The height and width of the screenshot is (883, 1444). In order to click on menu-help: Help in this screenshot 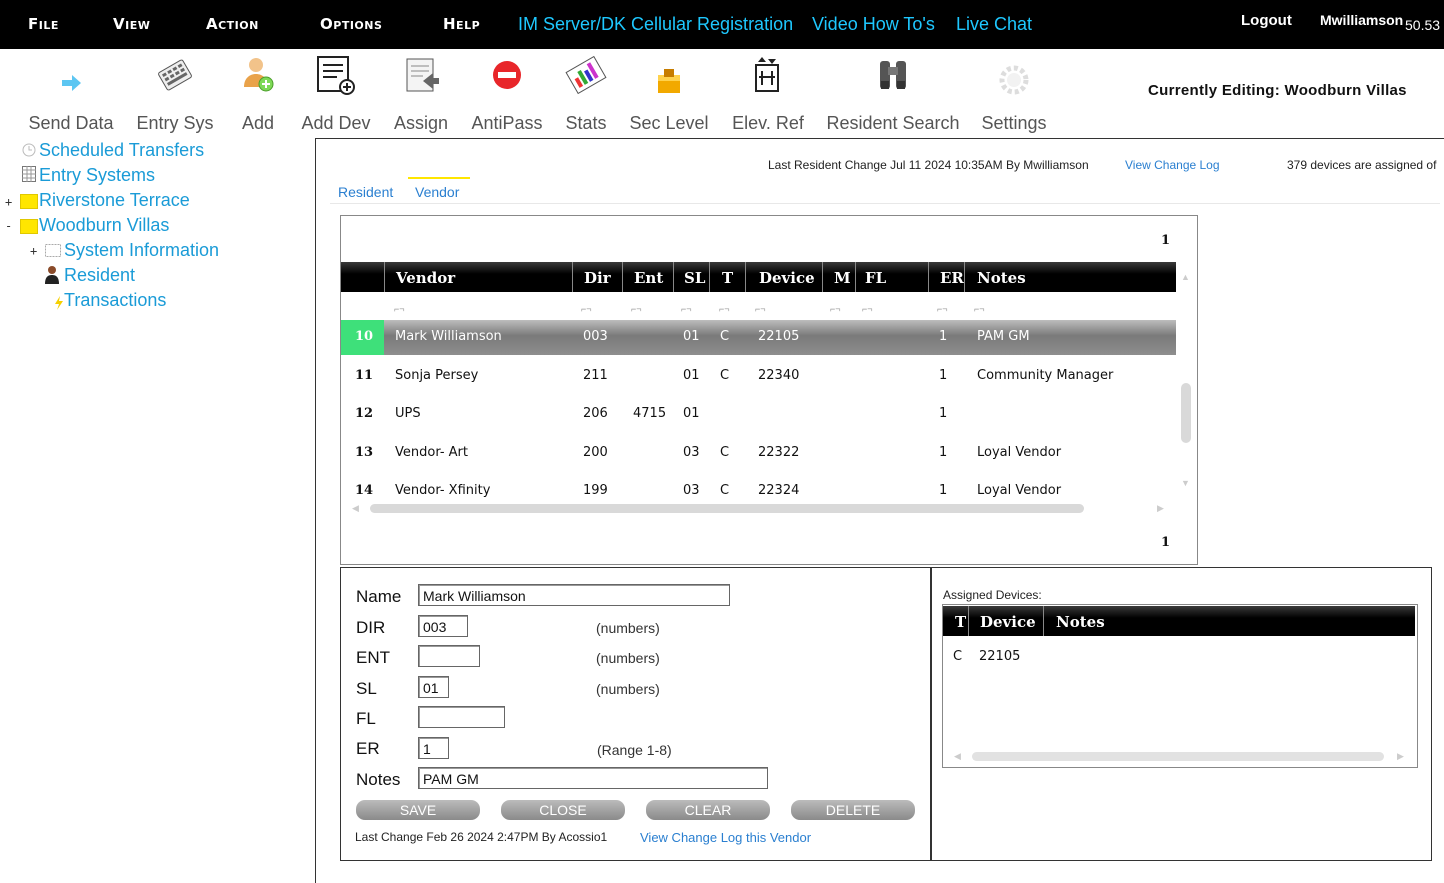, I will do `click(461, 24)`.